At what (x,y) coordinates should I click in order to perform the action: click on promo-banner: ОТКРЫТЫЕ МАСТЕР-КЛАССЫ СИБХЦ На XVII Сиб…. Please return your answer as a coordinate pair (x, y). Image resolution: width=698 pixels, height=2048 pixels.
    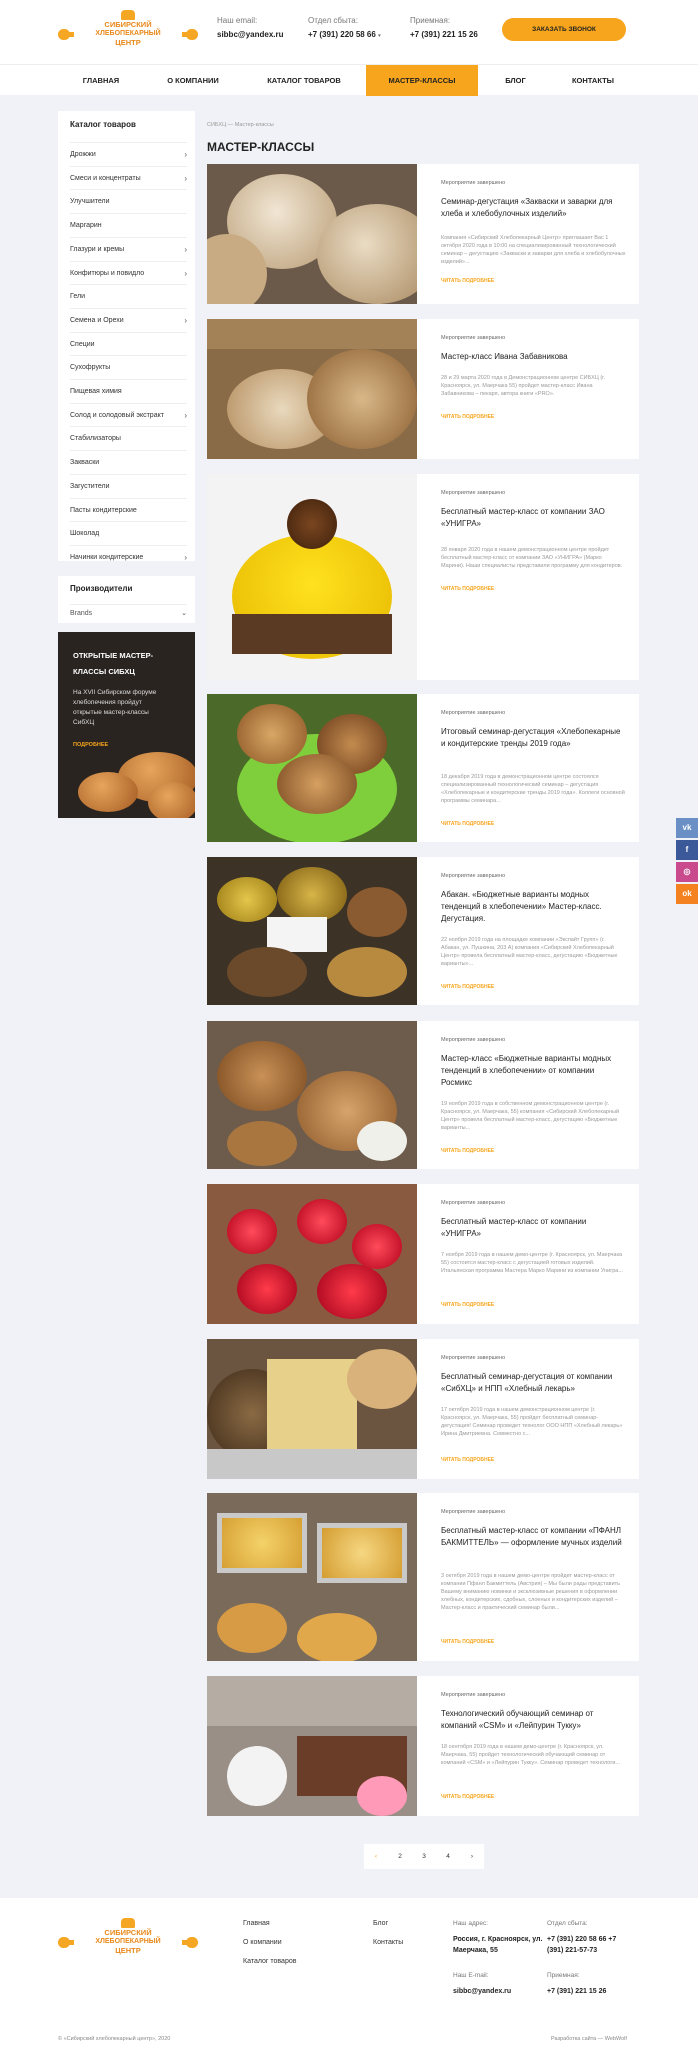
    Looking at the image, I should click on (126, 725).